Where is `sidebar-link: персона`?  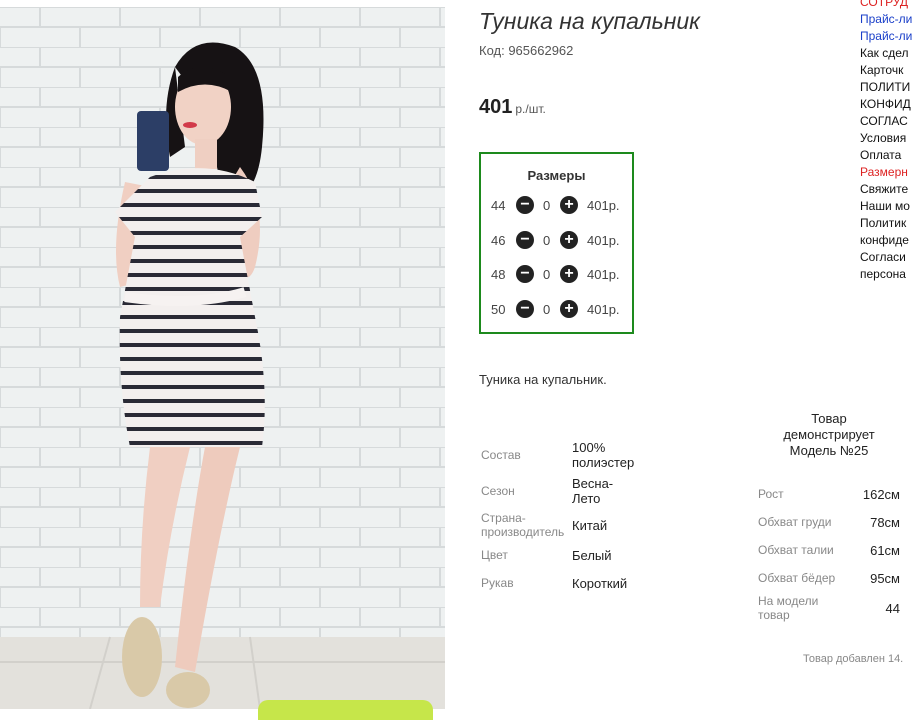 sidebar-link: персона is located at coordinates (887, 274).